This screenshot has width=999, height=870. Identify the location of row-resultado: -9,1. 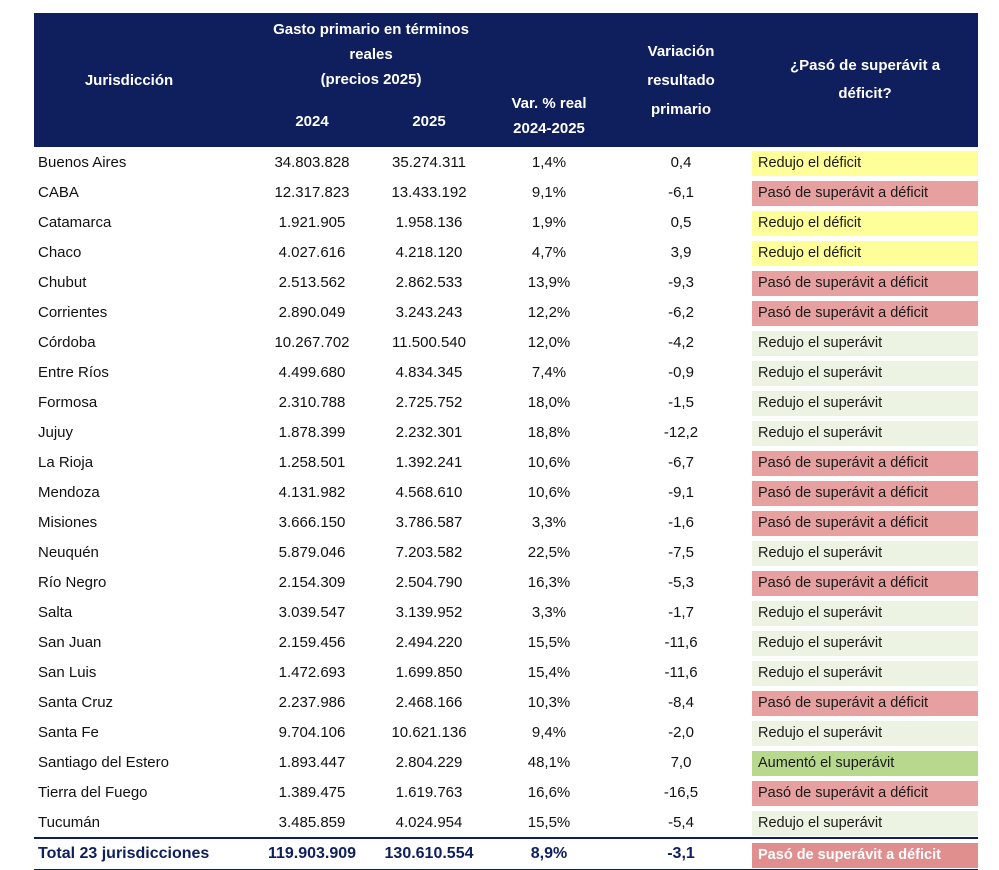
(681, 492).